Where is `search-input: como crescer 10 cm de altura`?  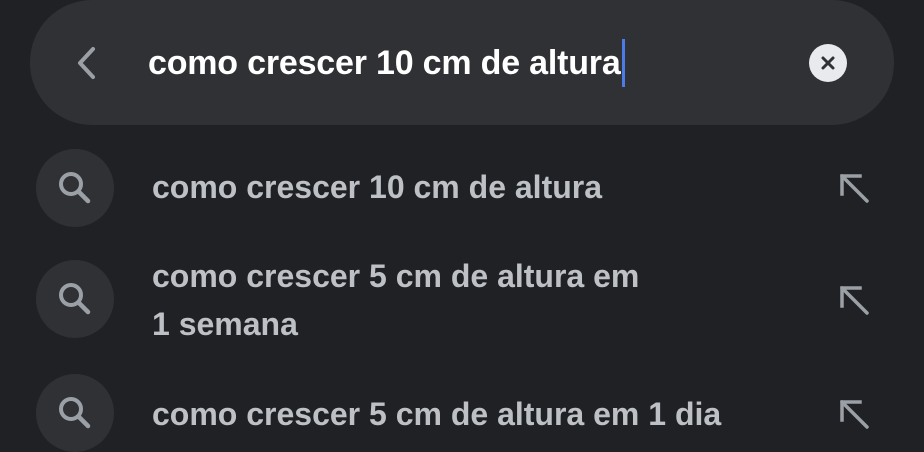
search-input: como crescer 10 cm de altura is located at coordinates (386, 63).